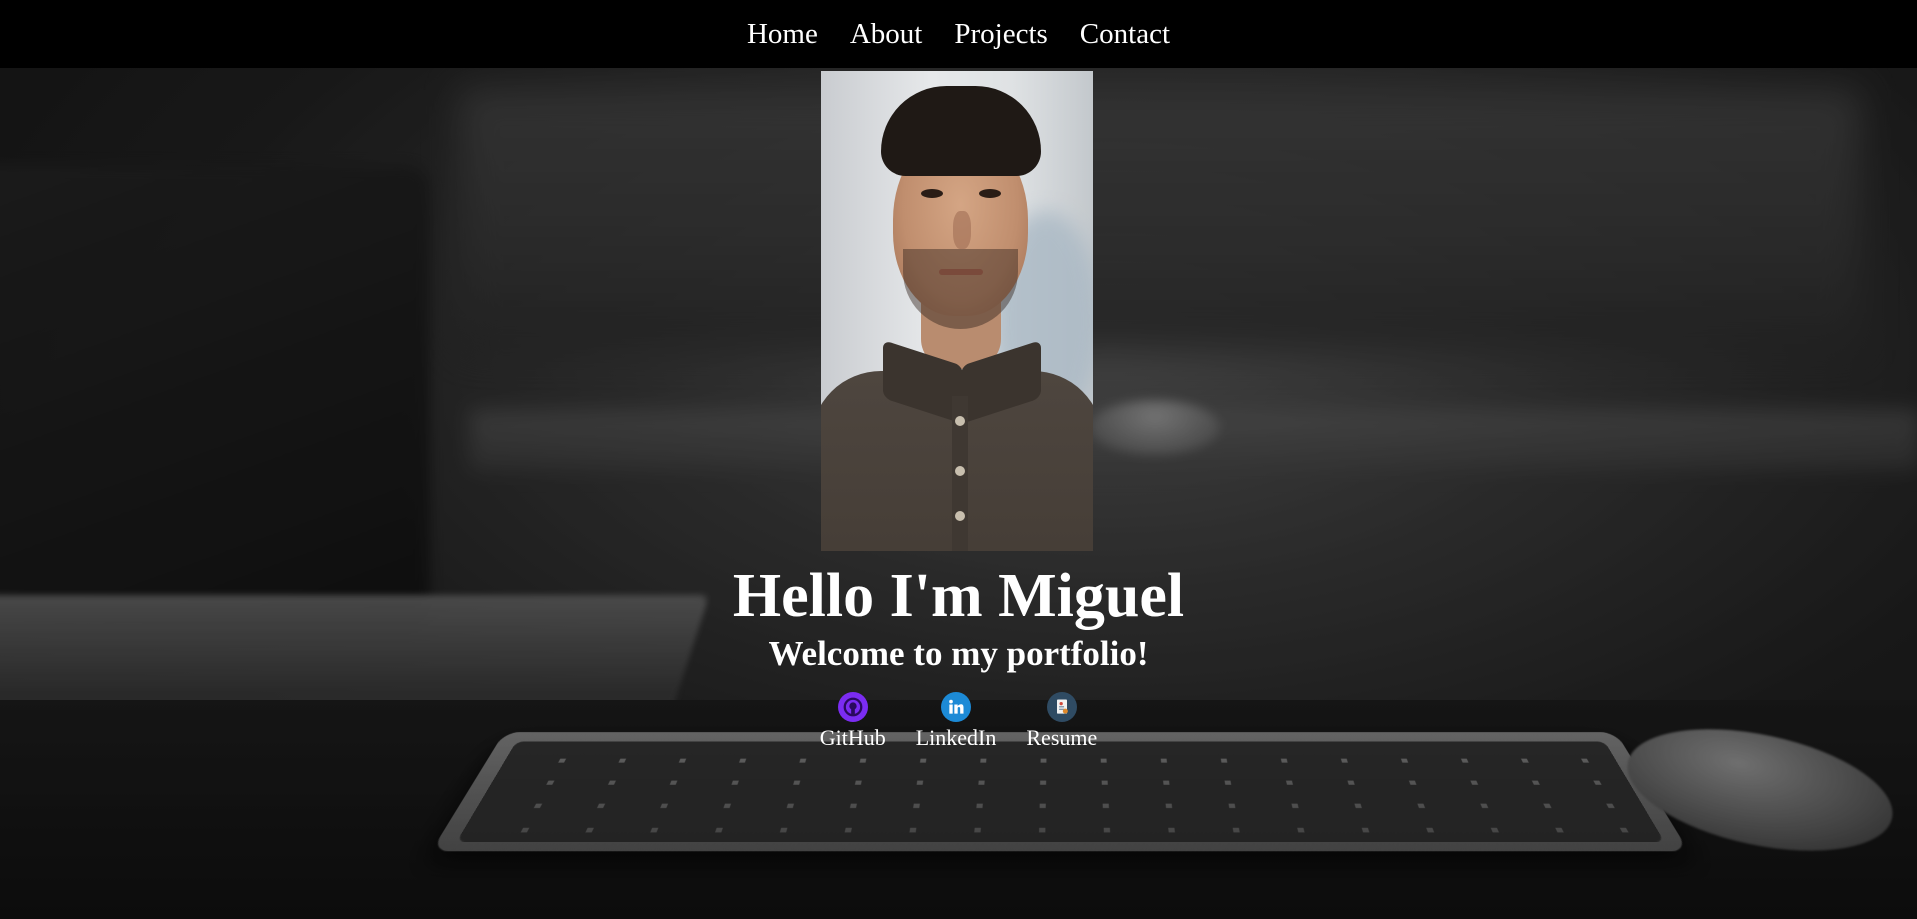 The width and height of the screenshot is (1917, 919). What do you see at coordinates (782, 34) in the screenshot?
I see `nav-home-link: Home` at bounding box center [782, 34].